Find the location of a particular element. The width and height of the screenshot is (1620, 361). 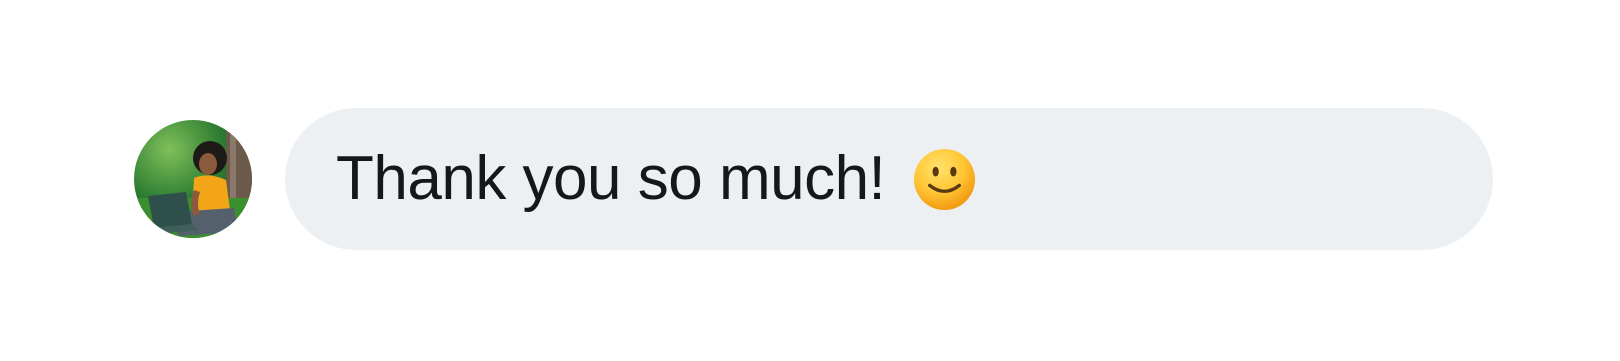

message-text: Thank you so much! is located at coordinates (611, 178).